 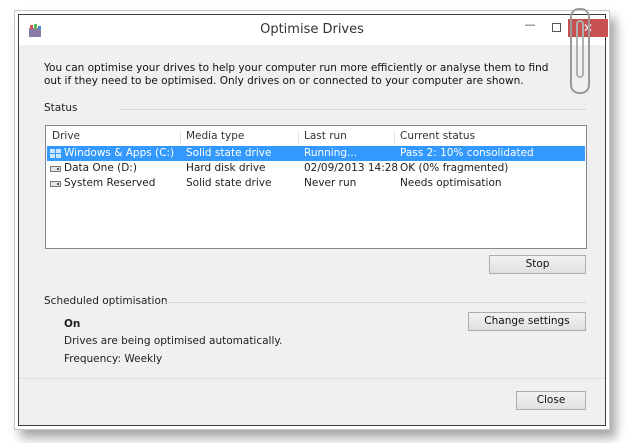 I want to click on schedule-frequency: Frequency: Weekly, so click(x=113, y=359).